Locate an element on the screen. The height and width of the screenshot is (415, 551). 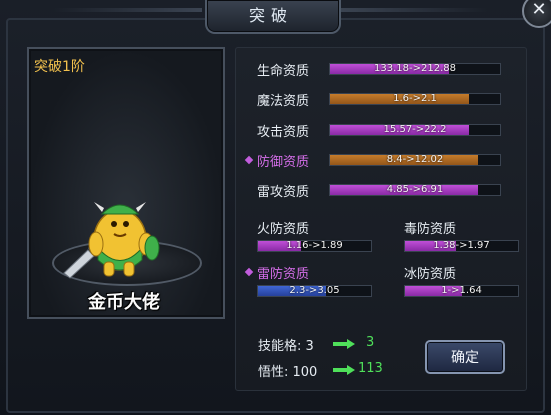
stat-label: 冰防资质 is located at coordinates (430, 274).